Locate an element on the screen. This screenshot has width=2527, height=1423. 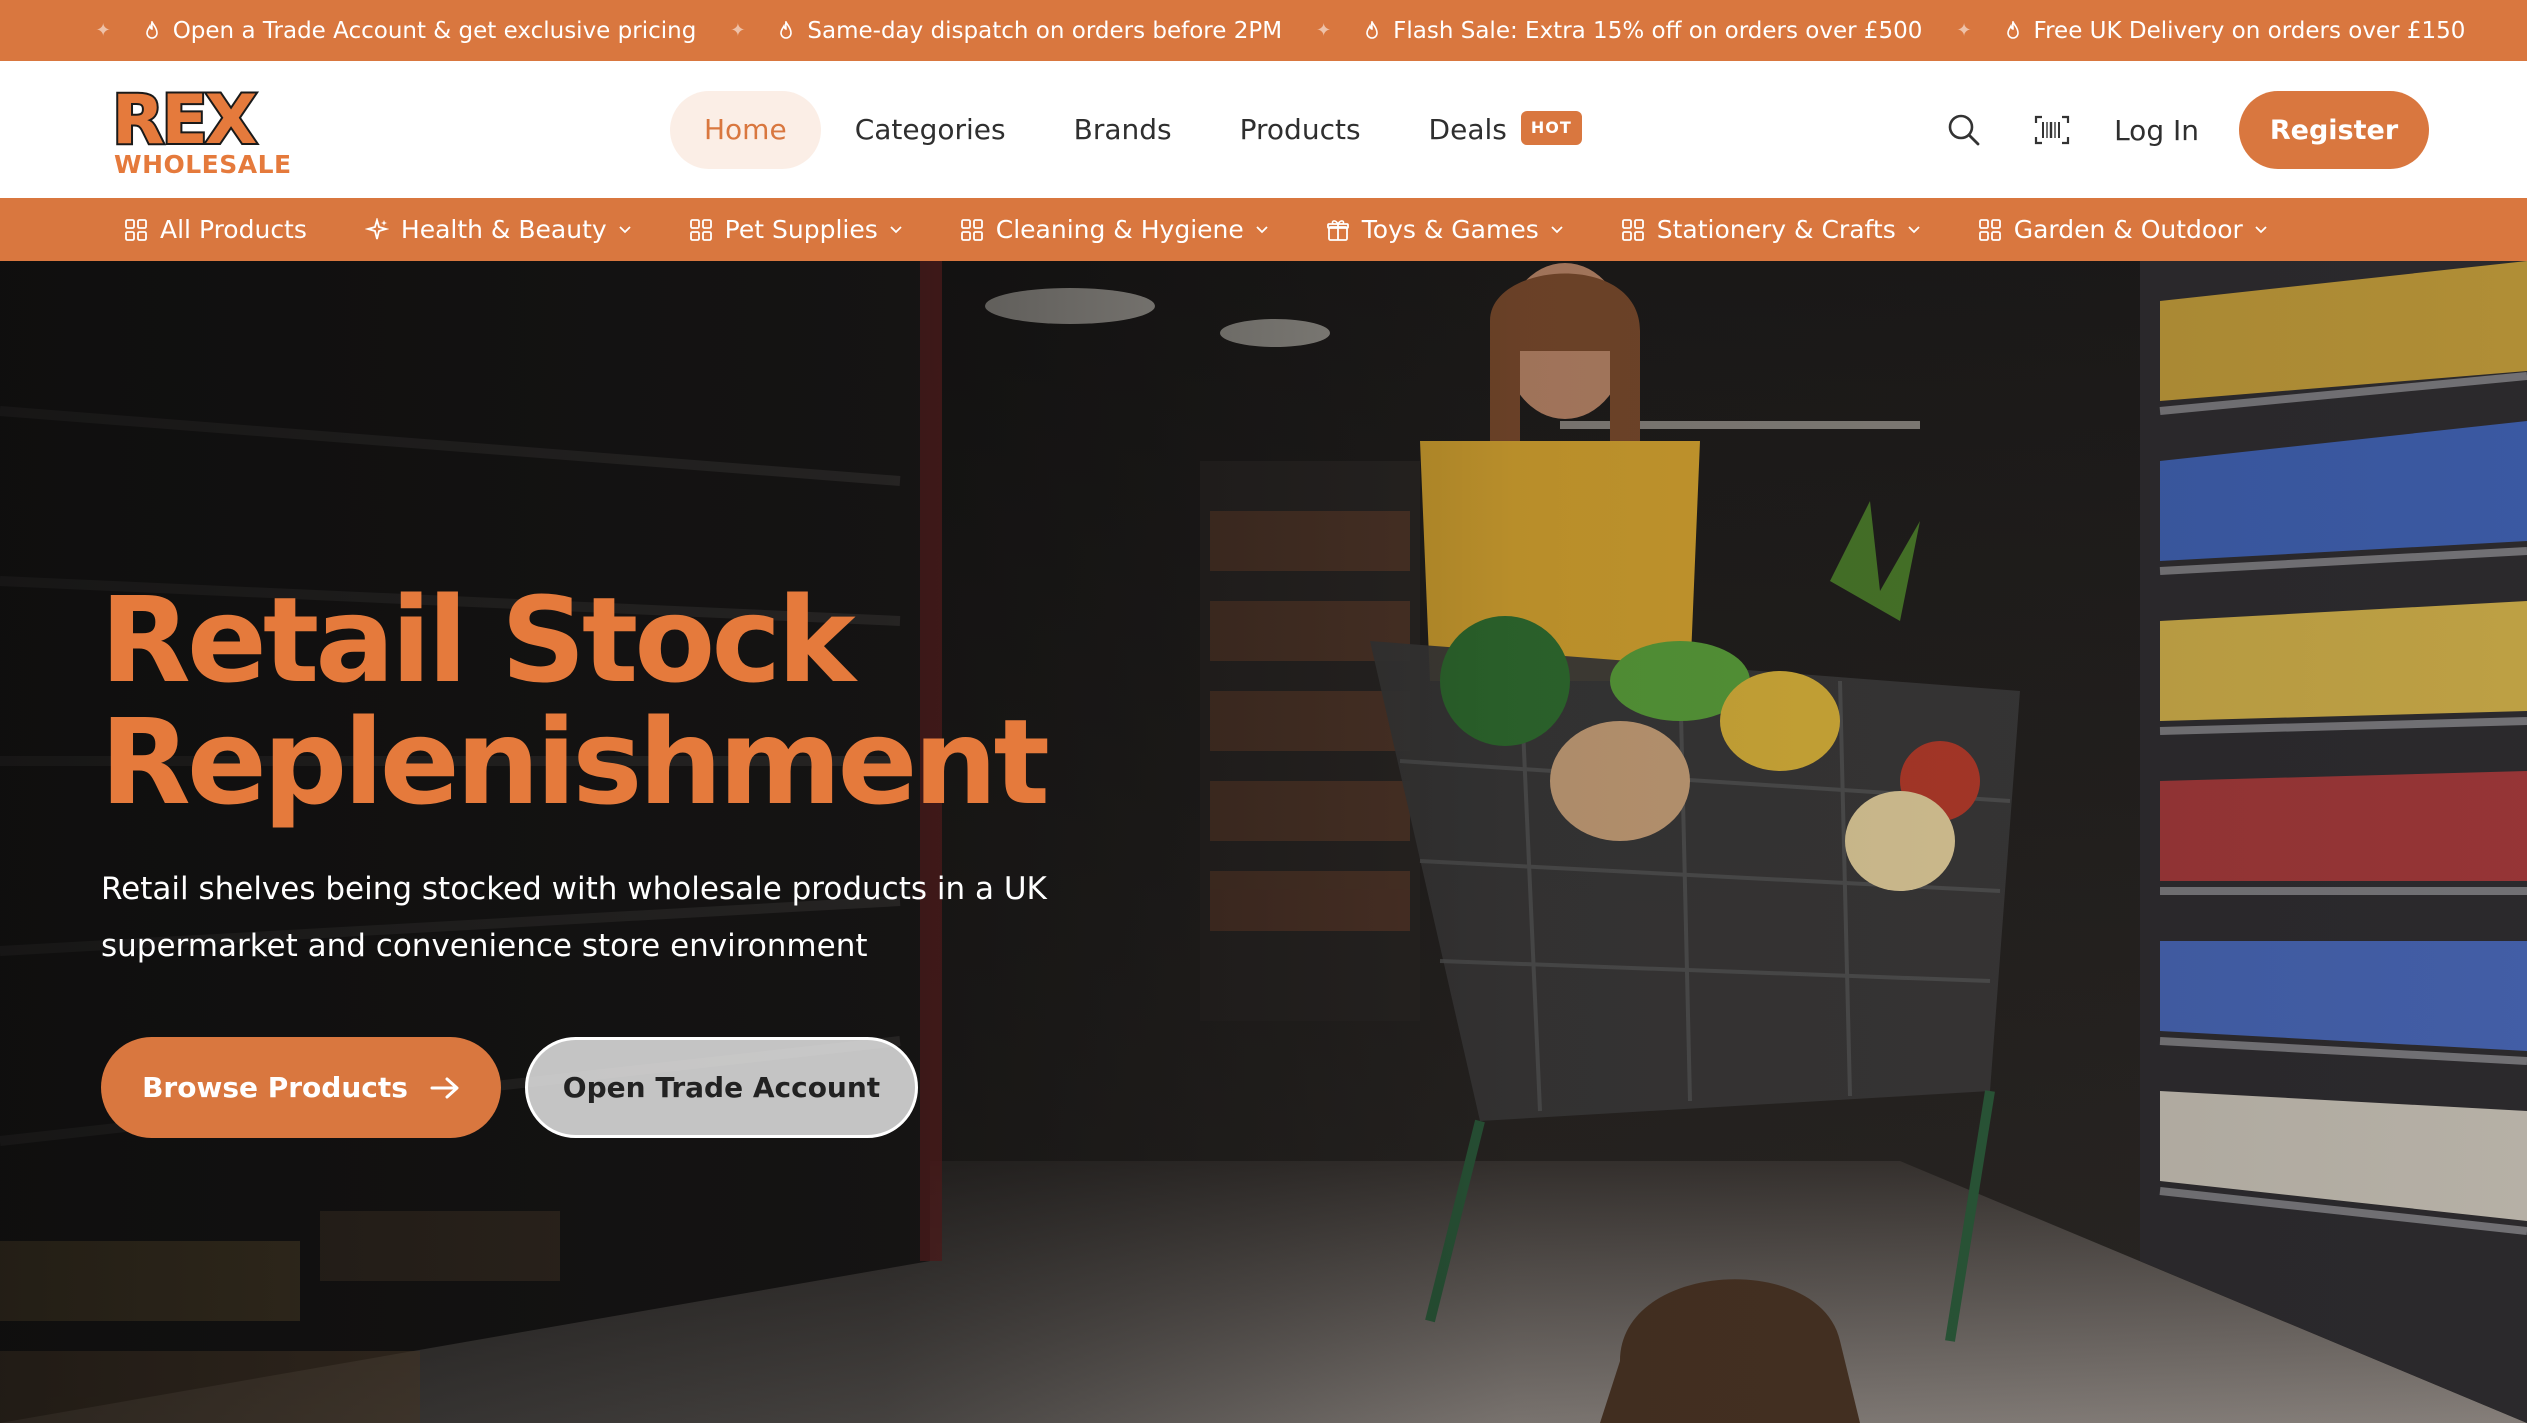
open-trade-account-button: Open Trade Account is located at coordinates (721, 1087).